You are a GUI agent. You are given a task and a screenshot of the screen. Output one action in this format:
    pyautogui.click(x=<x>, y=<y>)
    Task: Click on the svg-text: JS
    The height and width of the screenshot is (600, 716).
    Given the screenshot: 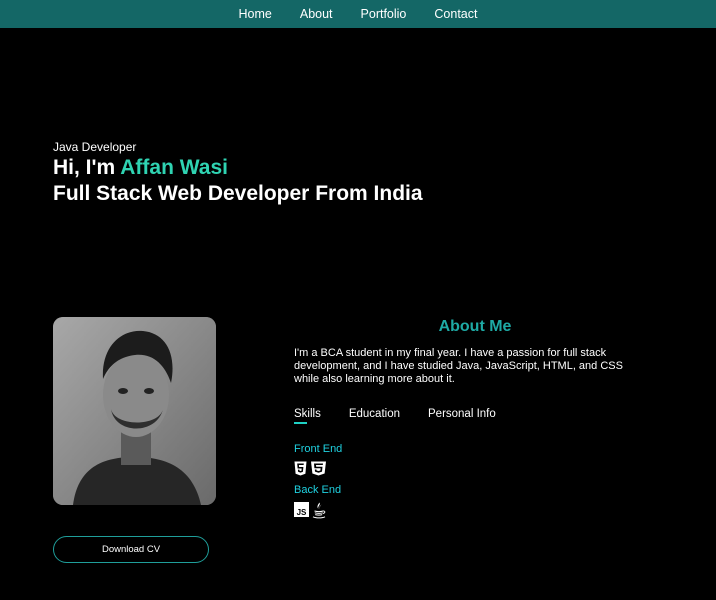 What is the action you would take?
    pyautogui.click(x=302, y=512)
    